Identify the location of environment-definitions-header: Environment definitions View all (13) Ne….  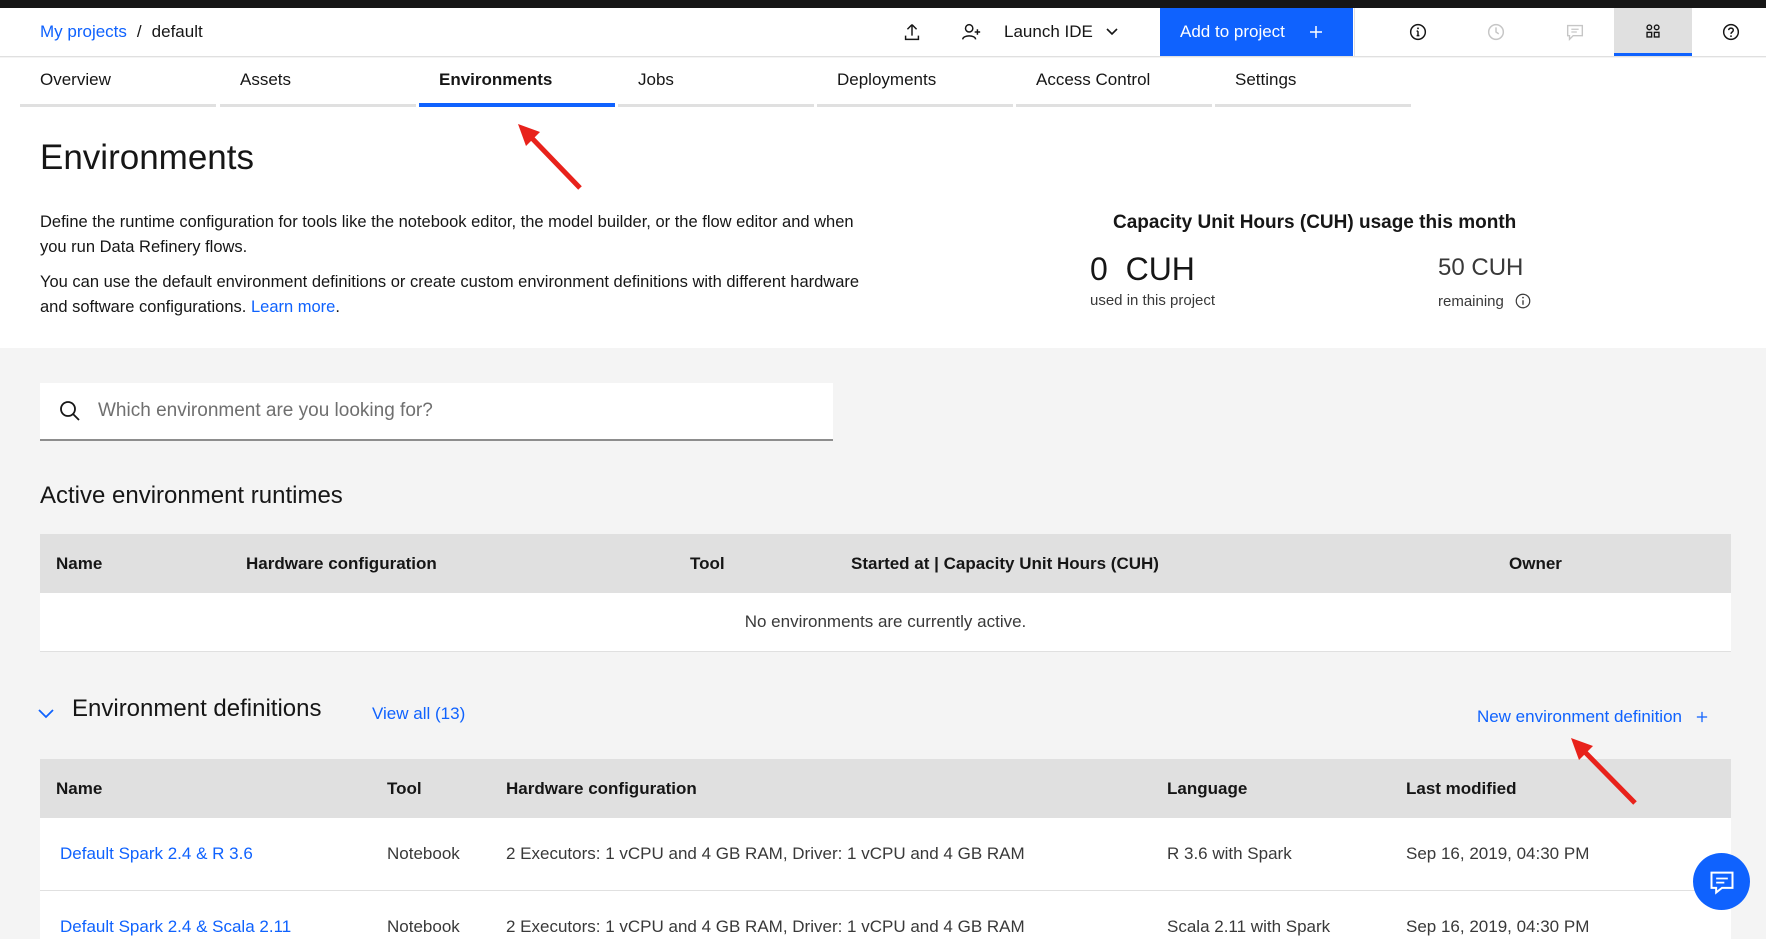
(886, 715).